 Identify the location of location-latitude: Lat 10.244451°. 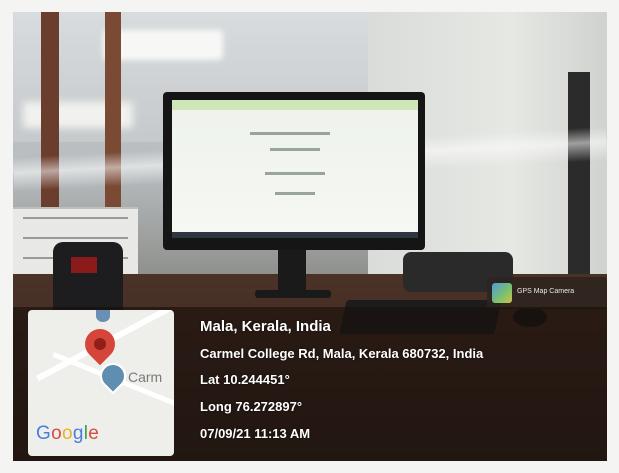
(245, 379).